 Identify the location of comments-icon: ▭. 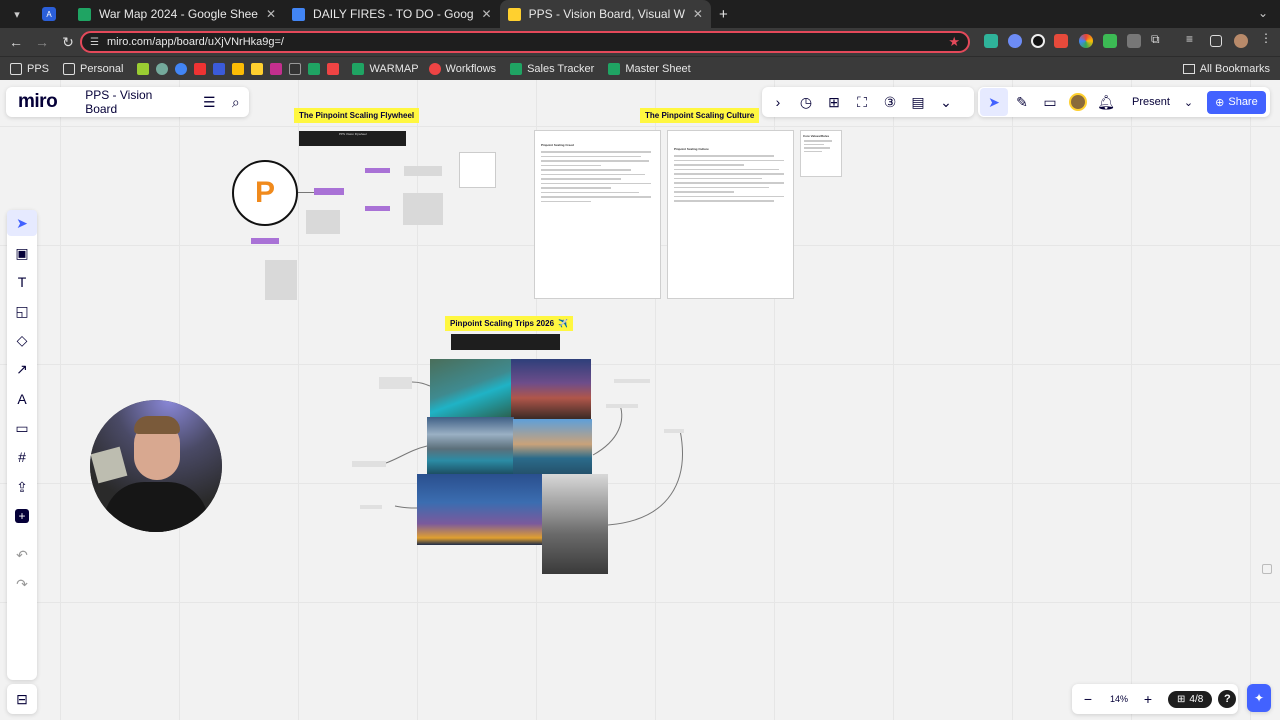
(1050, 102).